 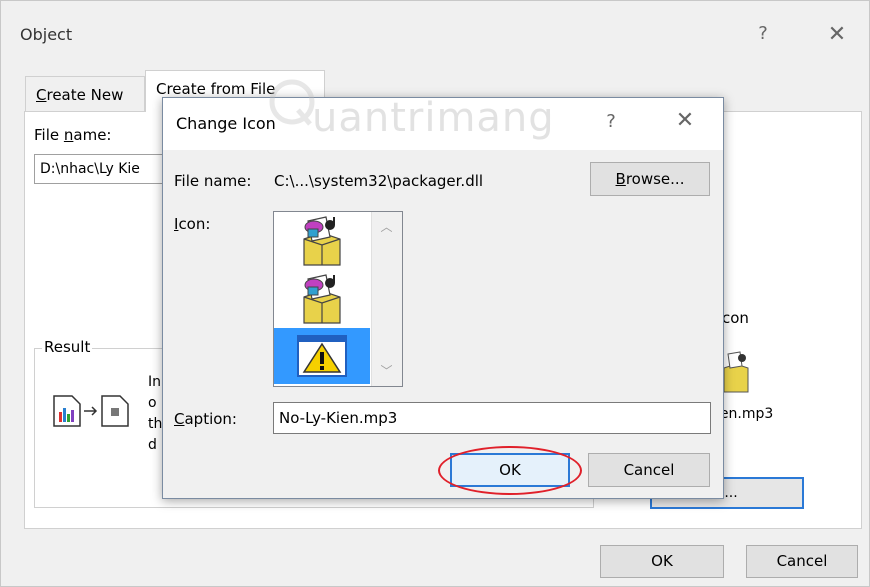 What do you see at coordinates (68, 135) in the screenshot?
I see `label-accel: n` at bounding box center [68, 135].